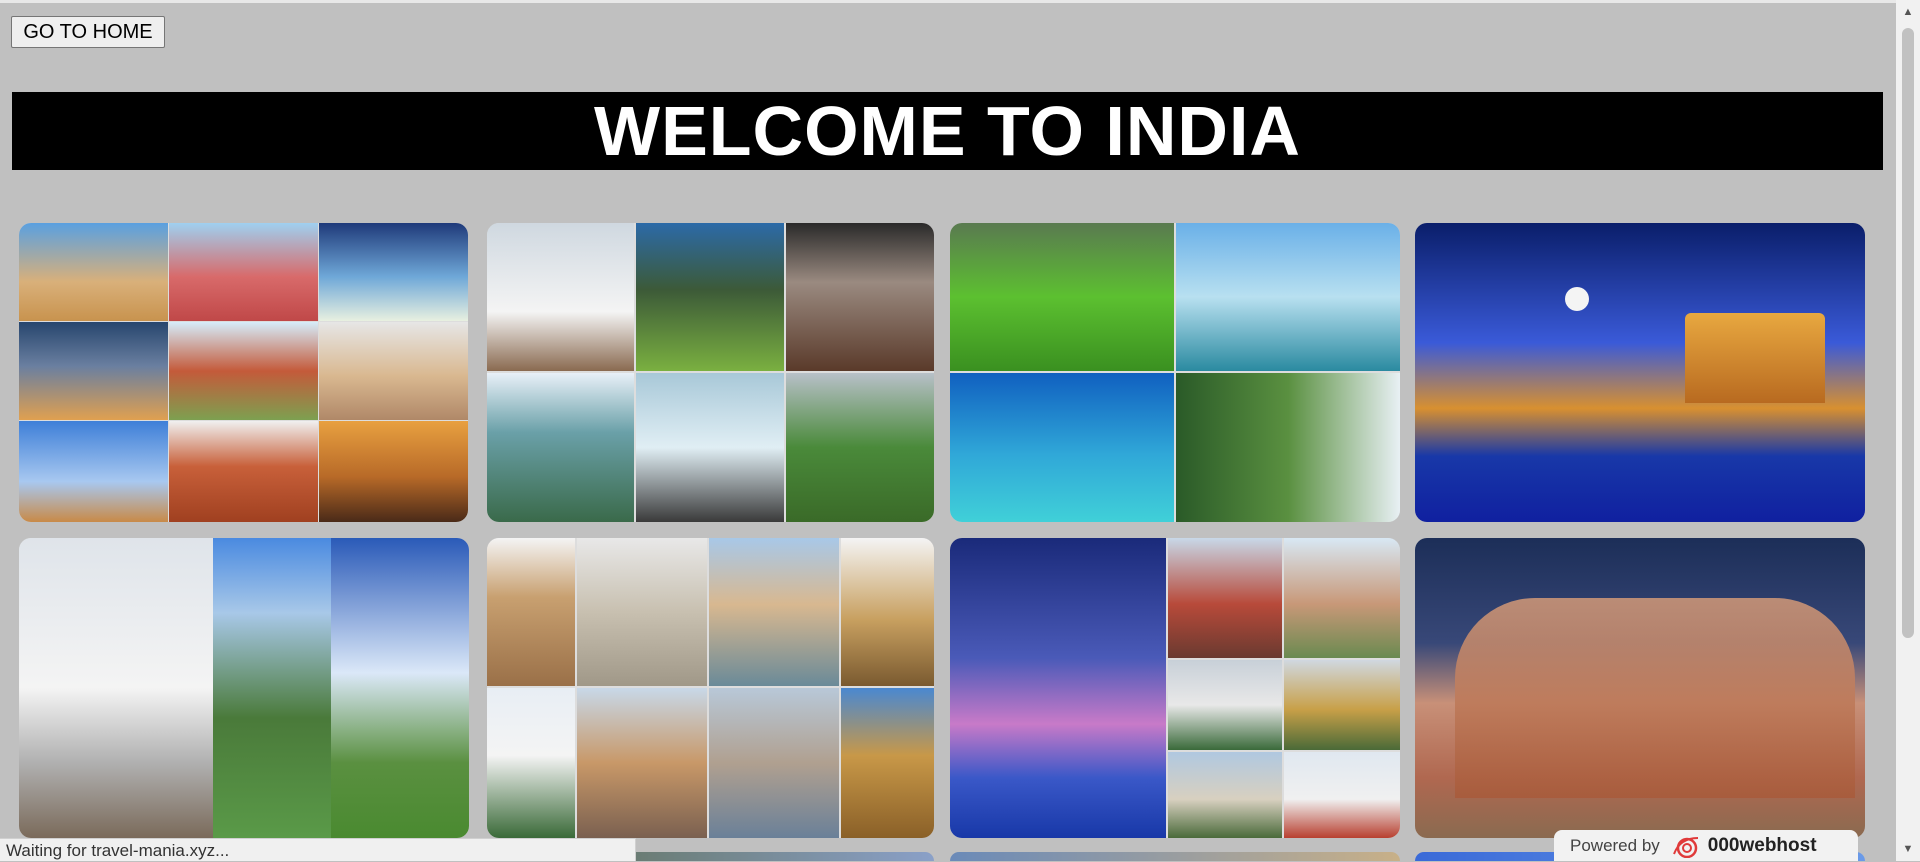 The height and width of the screenshot is (862, 1920). Describe the element at coordinates (1615, 845) in the screenshot. I see `powered-by-label: Powered by` at that location.